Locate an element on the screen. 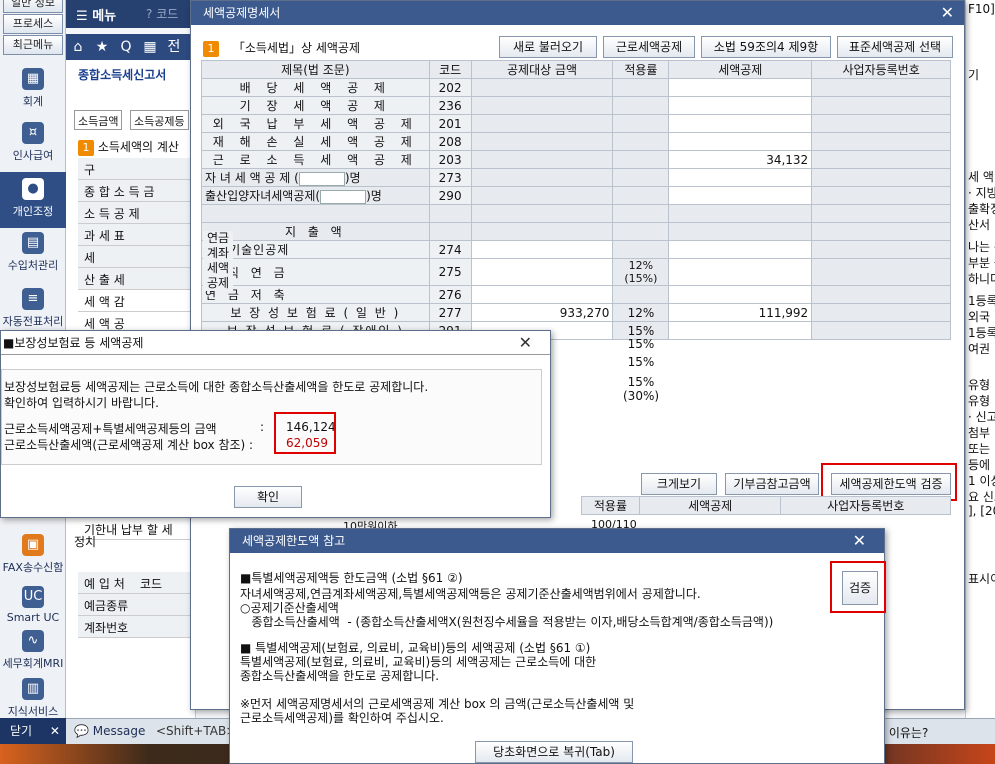  amount-input: 933,270 is located at coordinates (542, 312).